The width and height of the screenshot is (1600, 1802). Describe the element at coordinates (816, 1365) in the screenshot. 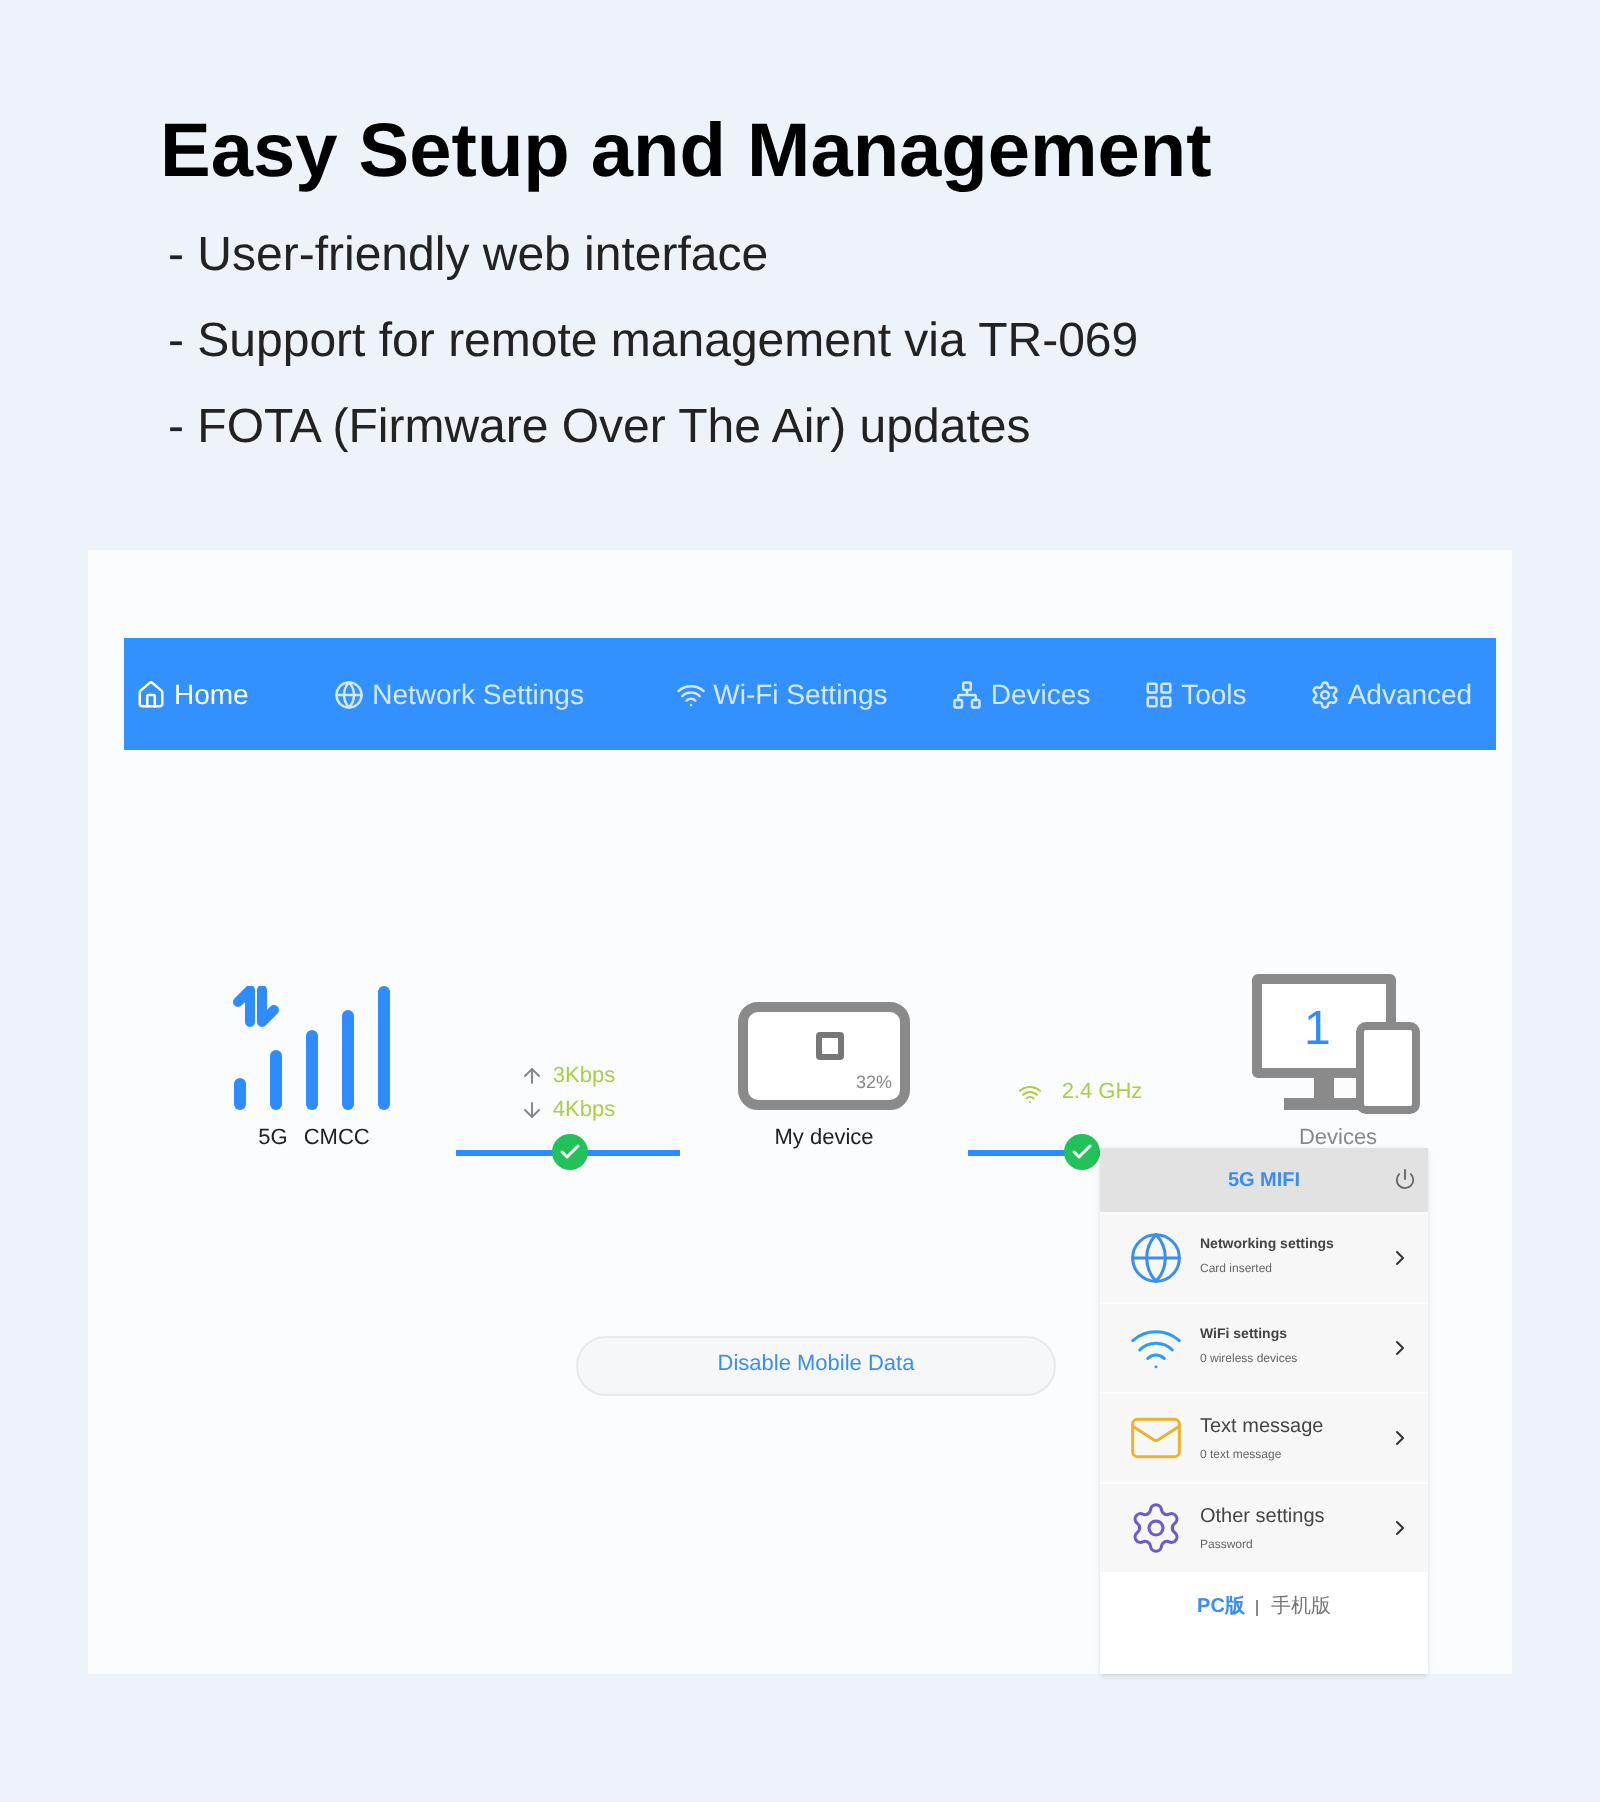

I see `disable-data-button: Disable Mobile Data` at that location.